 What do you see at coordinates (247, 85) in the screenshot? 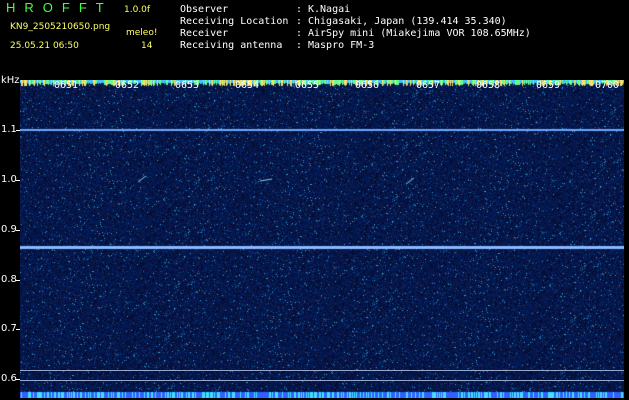
I see `x-tick-label: 0654` at bounding box center [247, 85].